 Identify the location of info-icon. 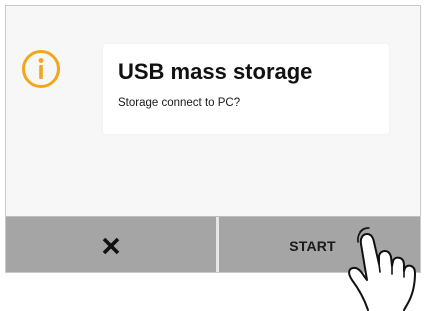
(41, 69).